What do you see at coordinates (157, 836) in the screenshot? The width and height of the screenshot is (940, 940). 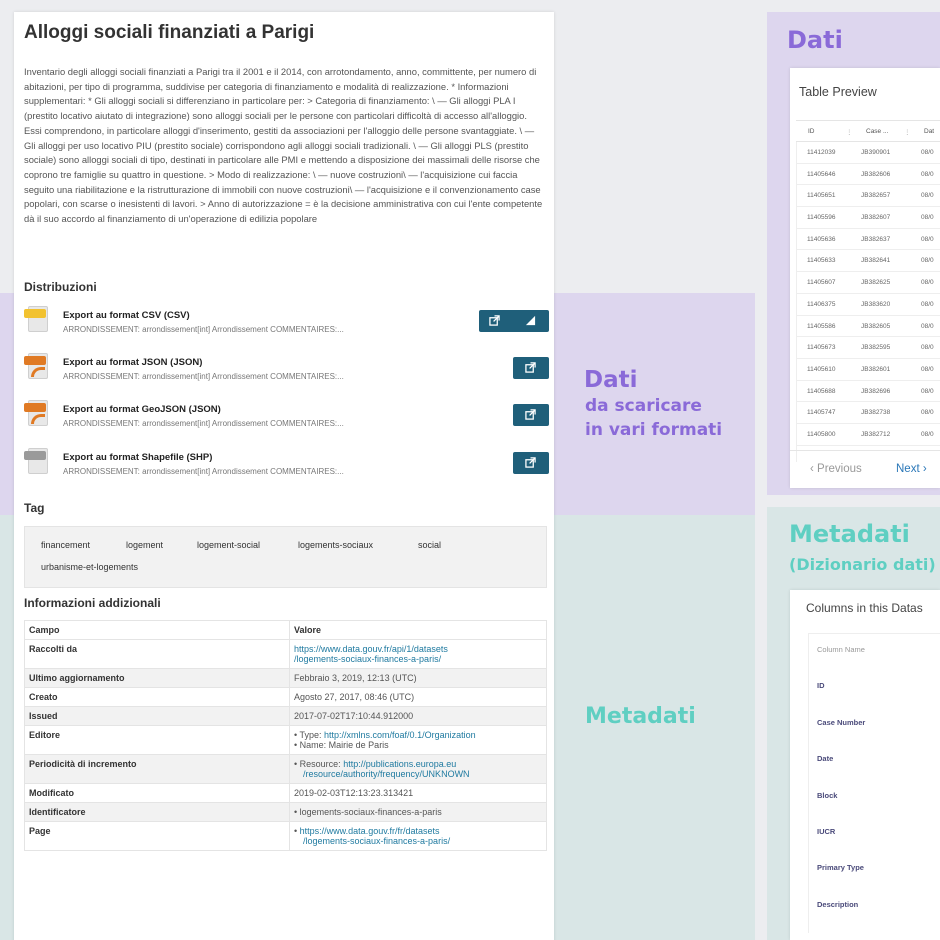 I see `field-name: Page` at bounding box center [157, 836].